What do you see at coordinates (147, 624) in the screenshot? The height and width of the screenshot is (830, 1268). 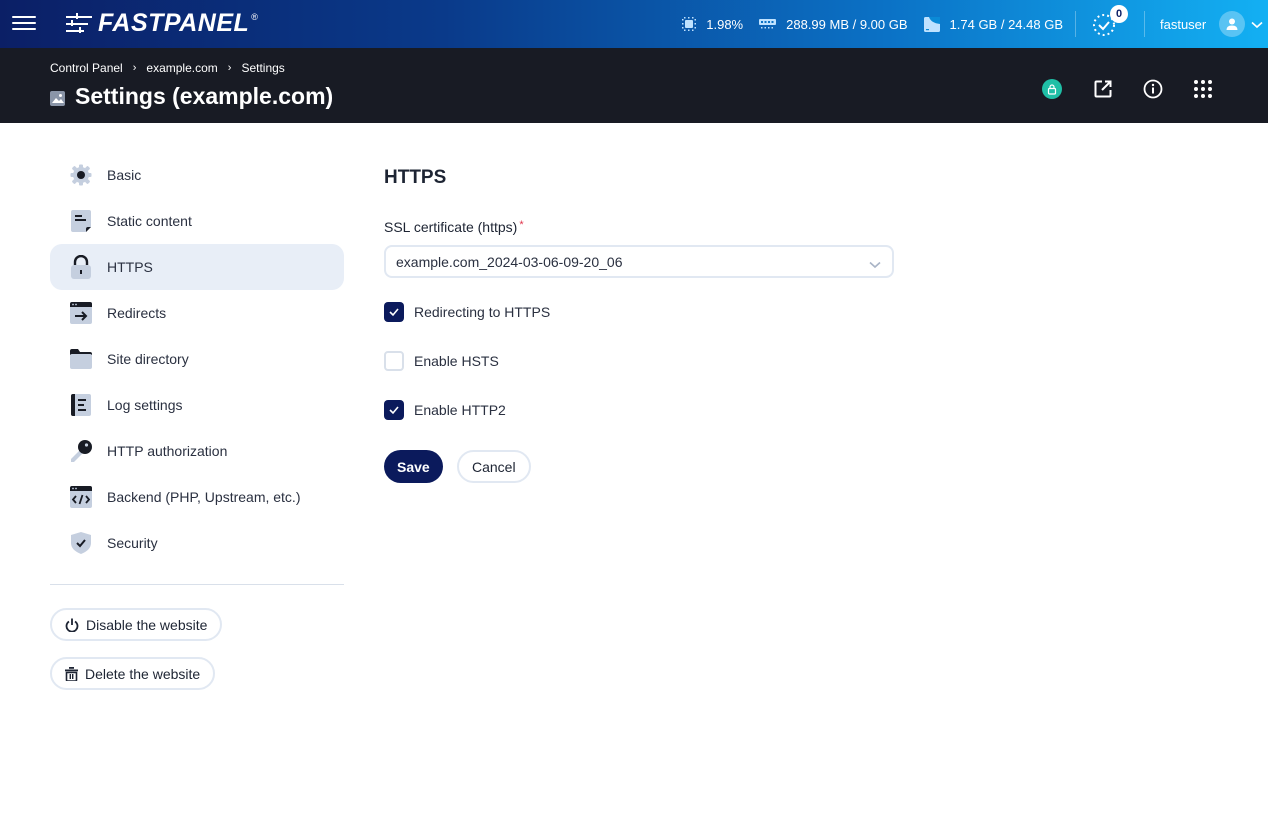 I see `disable-website-label: Disable the website` at bounding box center [147, 624].